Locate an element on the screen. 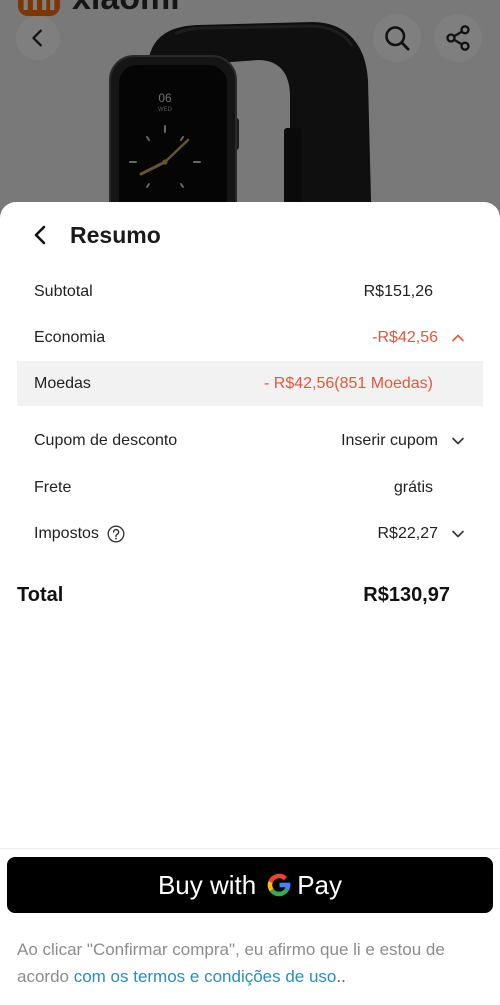  subtotal-row: Subtotal R$151,26 is located at coordinates (250, 292).